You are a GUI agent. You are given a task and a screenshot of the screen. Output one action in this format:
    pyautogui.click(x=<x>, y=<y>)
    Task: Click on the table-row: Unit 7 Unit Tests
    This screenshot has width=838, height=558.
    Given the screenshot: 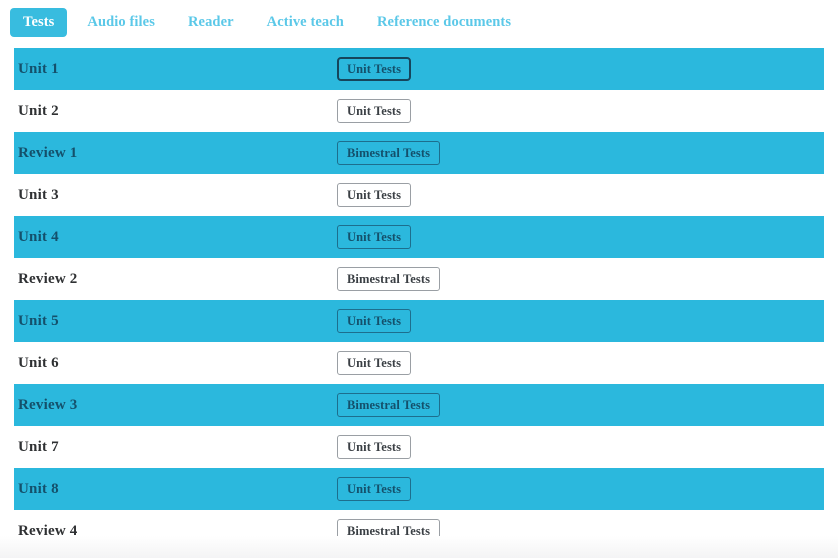 What is the action you would take?
    pyautogui.click(x=419, y=447)
    